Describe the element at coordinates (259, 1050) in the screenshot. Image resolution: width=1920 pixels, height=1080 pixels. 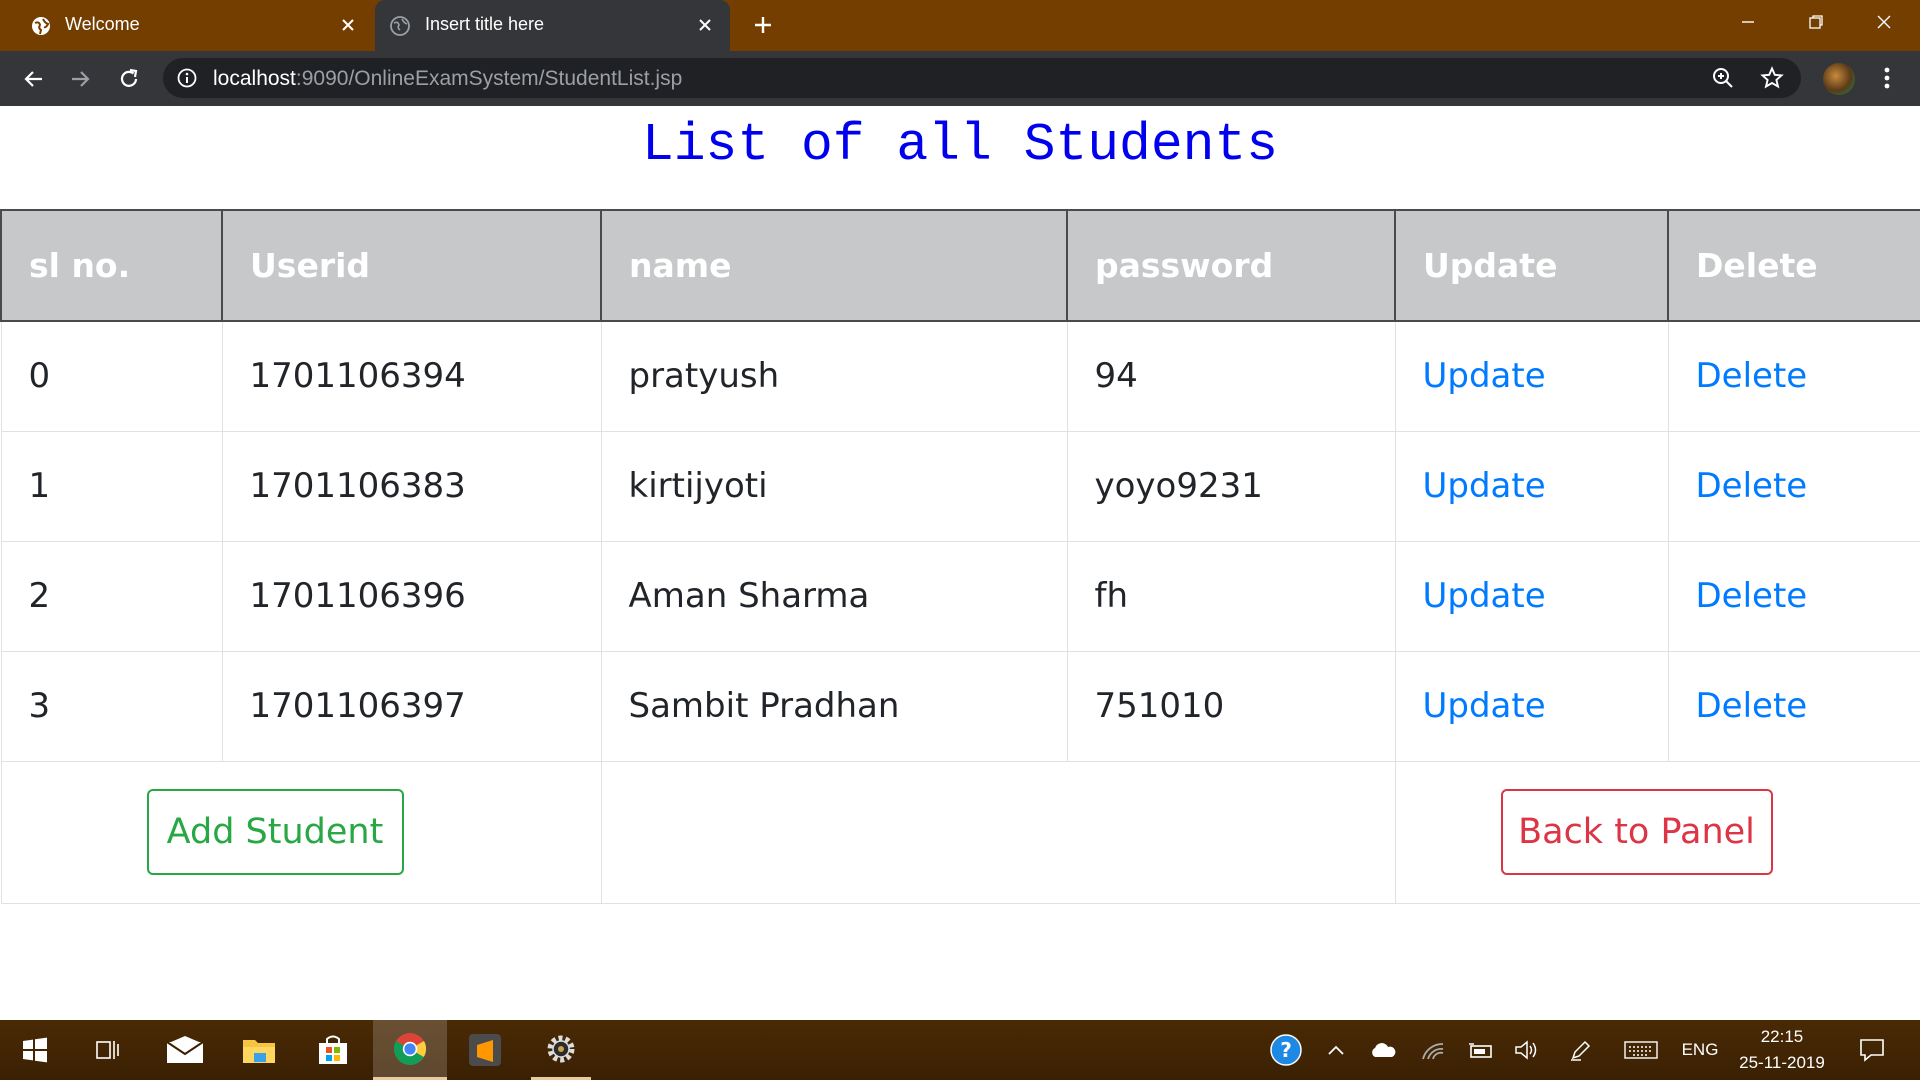
I see `file-explorer-icon` at that location.